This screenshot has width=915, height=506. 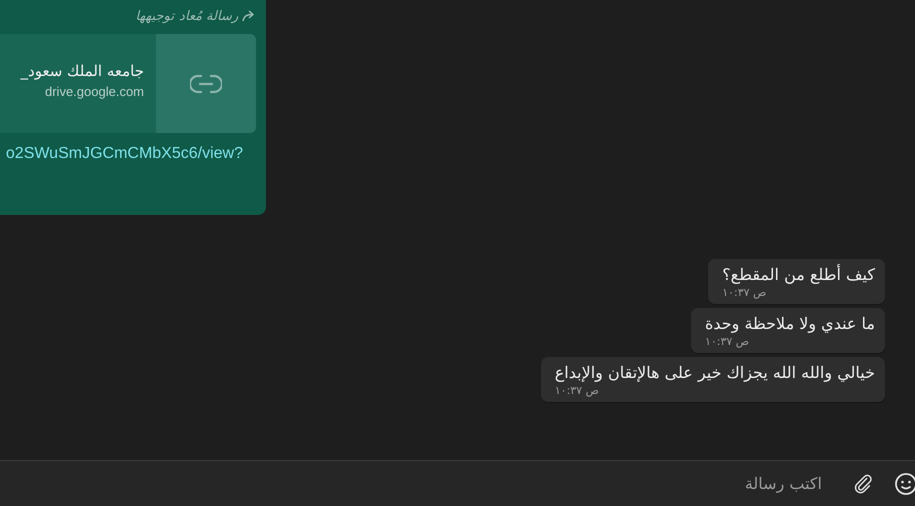 I want to click on link-domain: drive.google.com, so click(x=94, y=91).